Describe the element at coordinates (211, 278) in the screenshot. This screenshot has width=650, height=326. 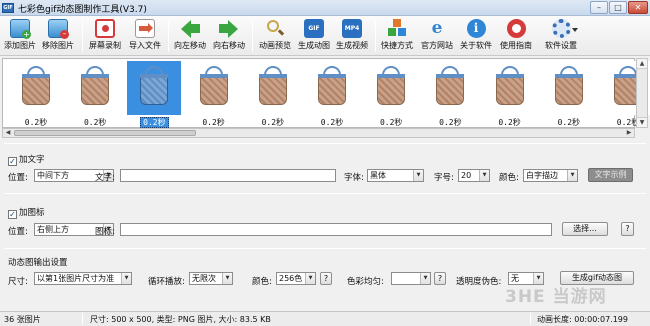
I see `loop-select: 无限次 ▼` at that location.